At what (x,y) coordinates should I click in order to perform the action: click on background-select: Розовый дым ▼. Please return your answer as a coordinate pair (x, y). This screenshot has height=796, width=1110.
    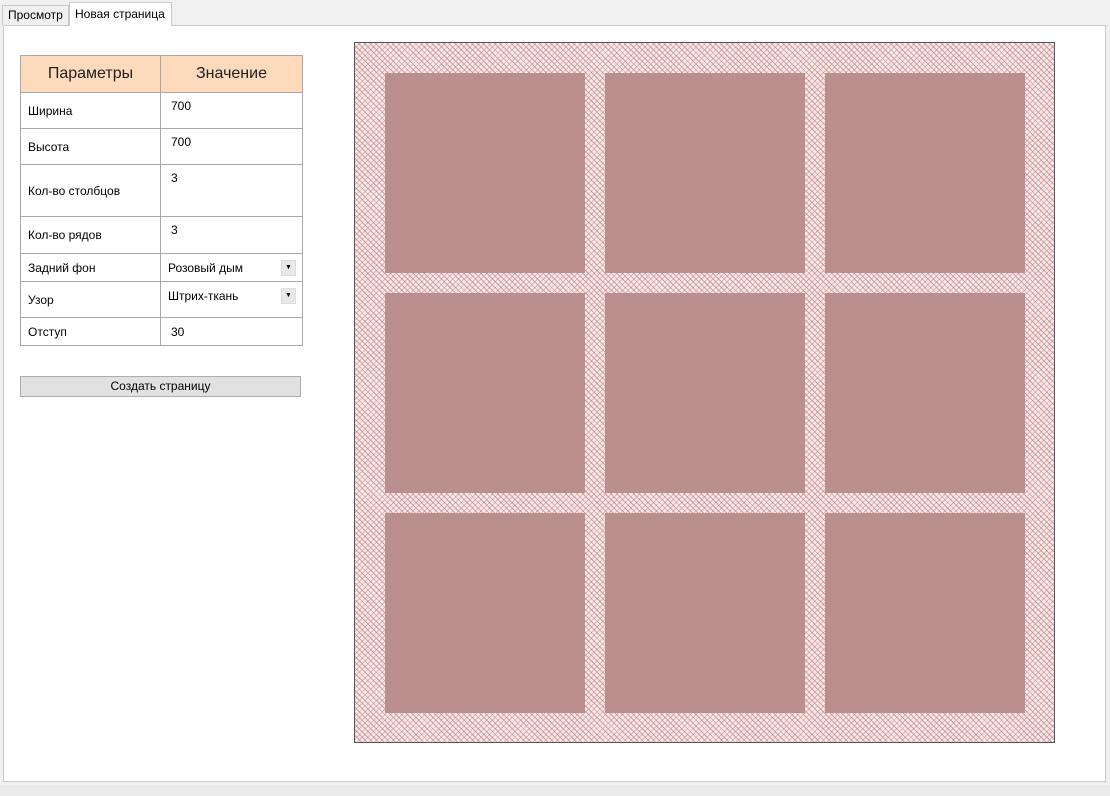
    Looking at the image, I should click on (231, 267).